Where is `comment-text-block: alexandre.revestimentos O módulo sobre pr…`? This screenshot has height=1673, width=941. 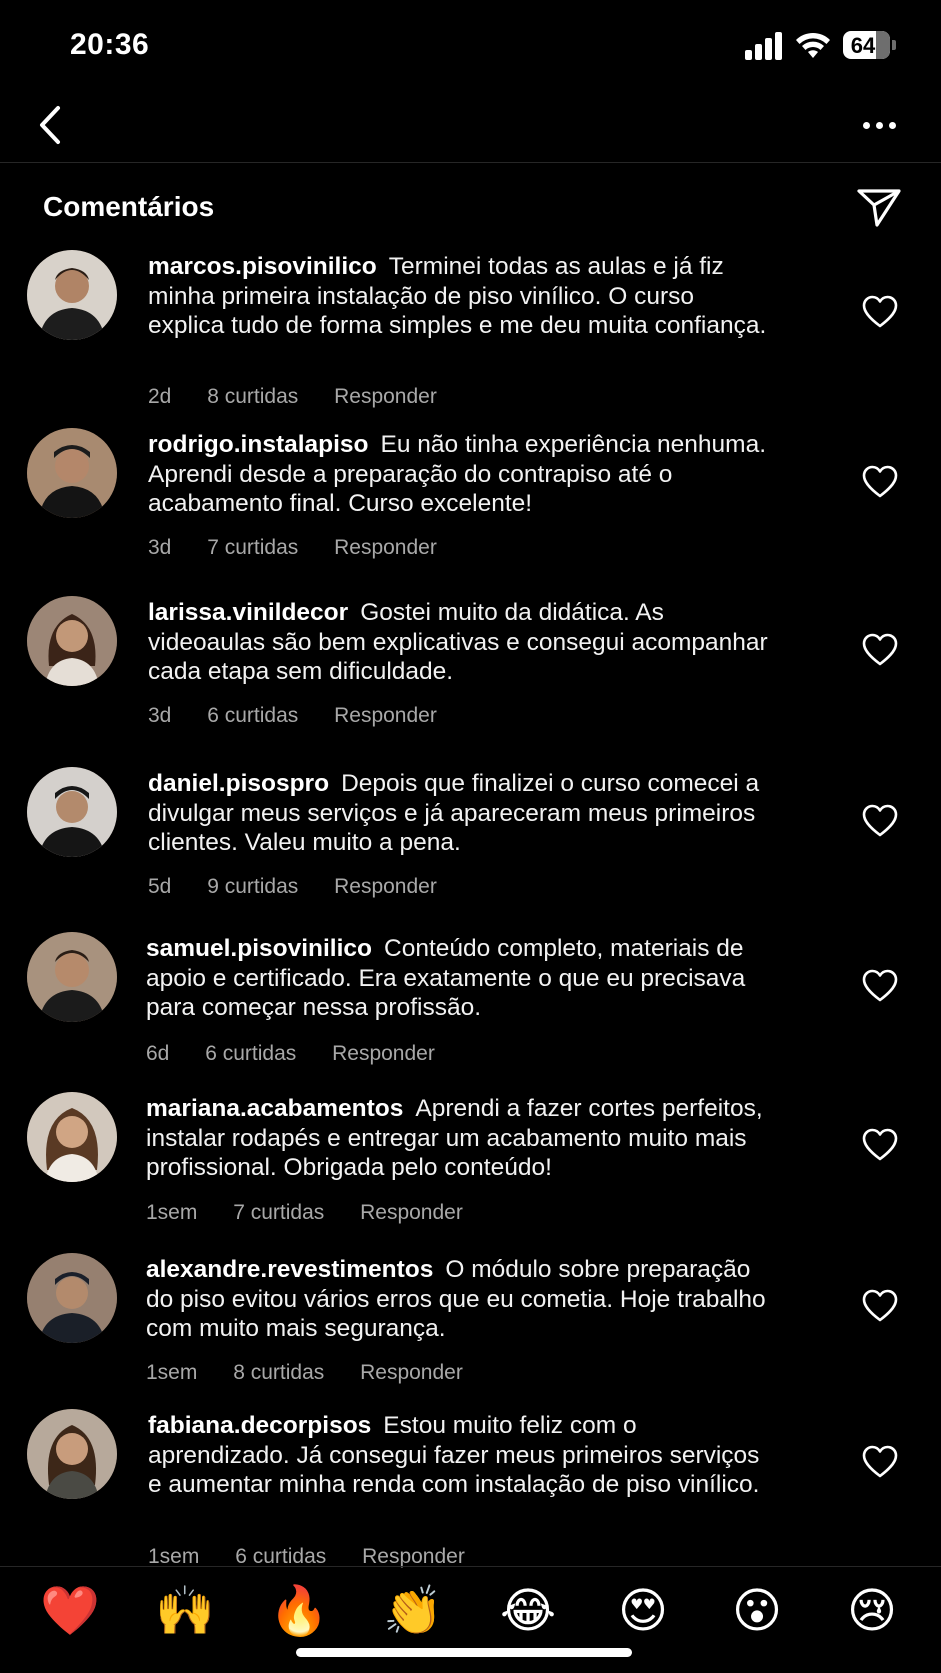
comment-text-block: alexandre.revestimentos O módulo sobre pr… is located at coordinates (456, 1299).